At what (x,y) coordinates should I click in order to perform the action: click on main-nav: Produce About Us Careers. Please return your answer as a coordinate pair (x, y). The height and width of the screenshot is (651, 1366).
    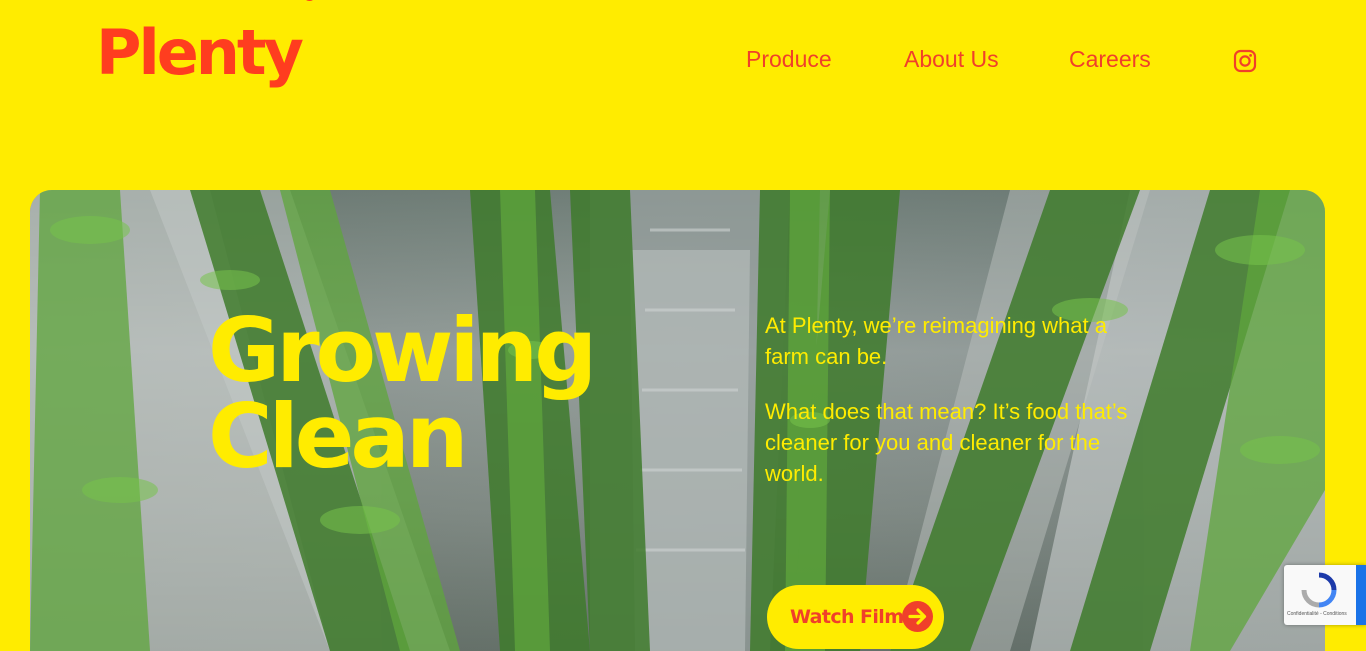
    Looking at the image, I should click on (683, 62).